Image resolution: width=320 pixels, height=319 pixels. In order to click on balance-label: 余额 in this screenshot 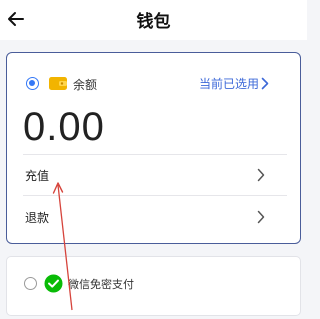, I will do `click(85, 85)`.